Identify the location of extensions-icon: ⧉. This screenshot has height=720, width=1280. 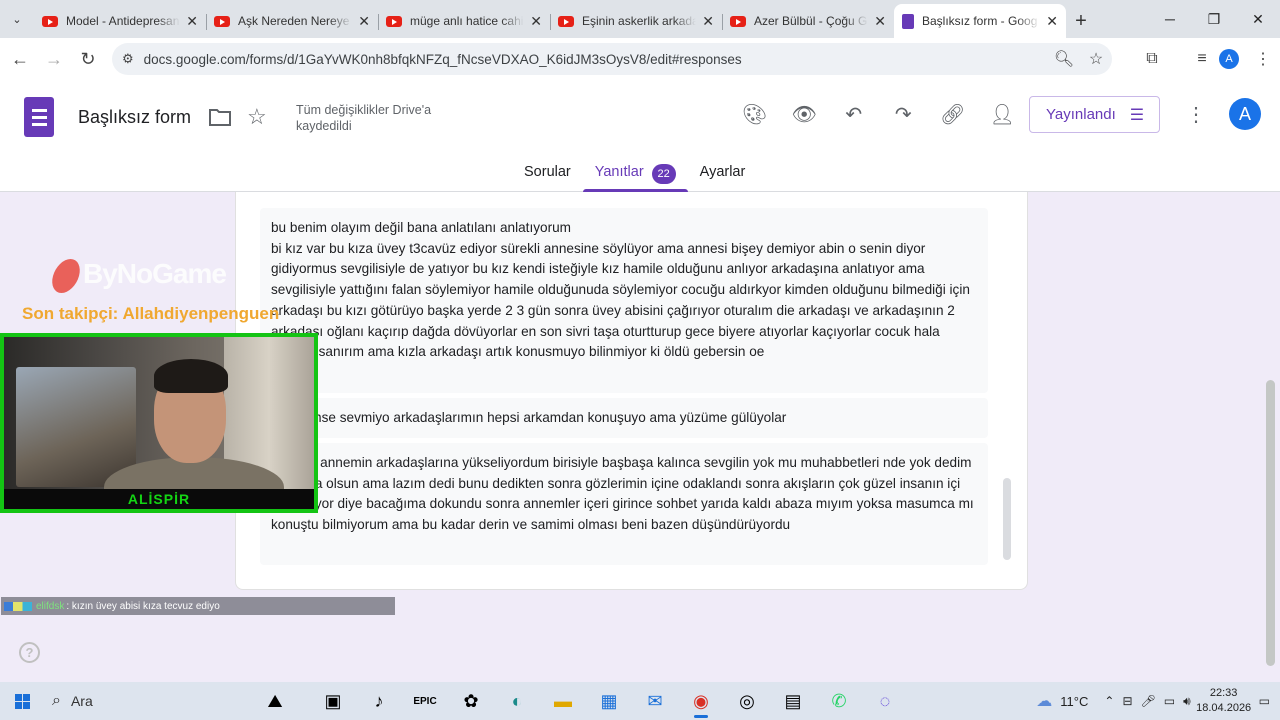
(1152, 59).